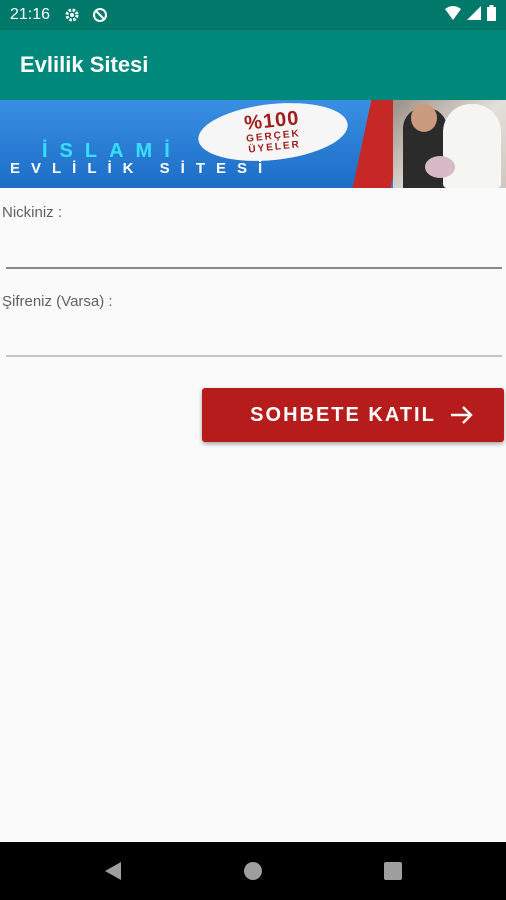 The width and height of the screenshot is (506, 900). What do you see at coordinates (462, 415) in the screenshot?
I see `arrow-right-icon` at bounding box center [462, 415].